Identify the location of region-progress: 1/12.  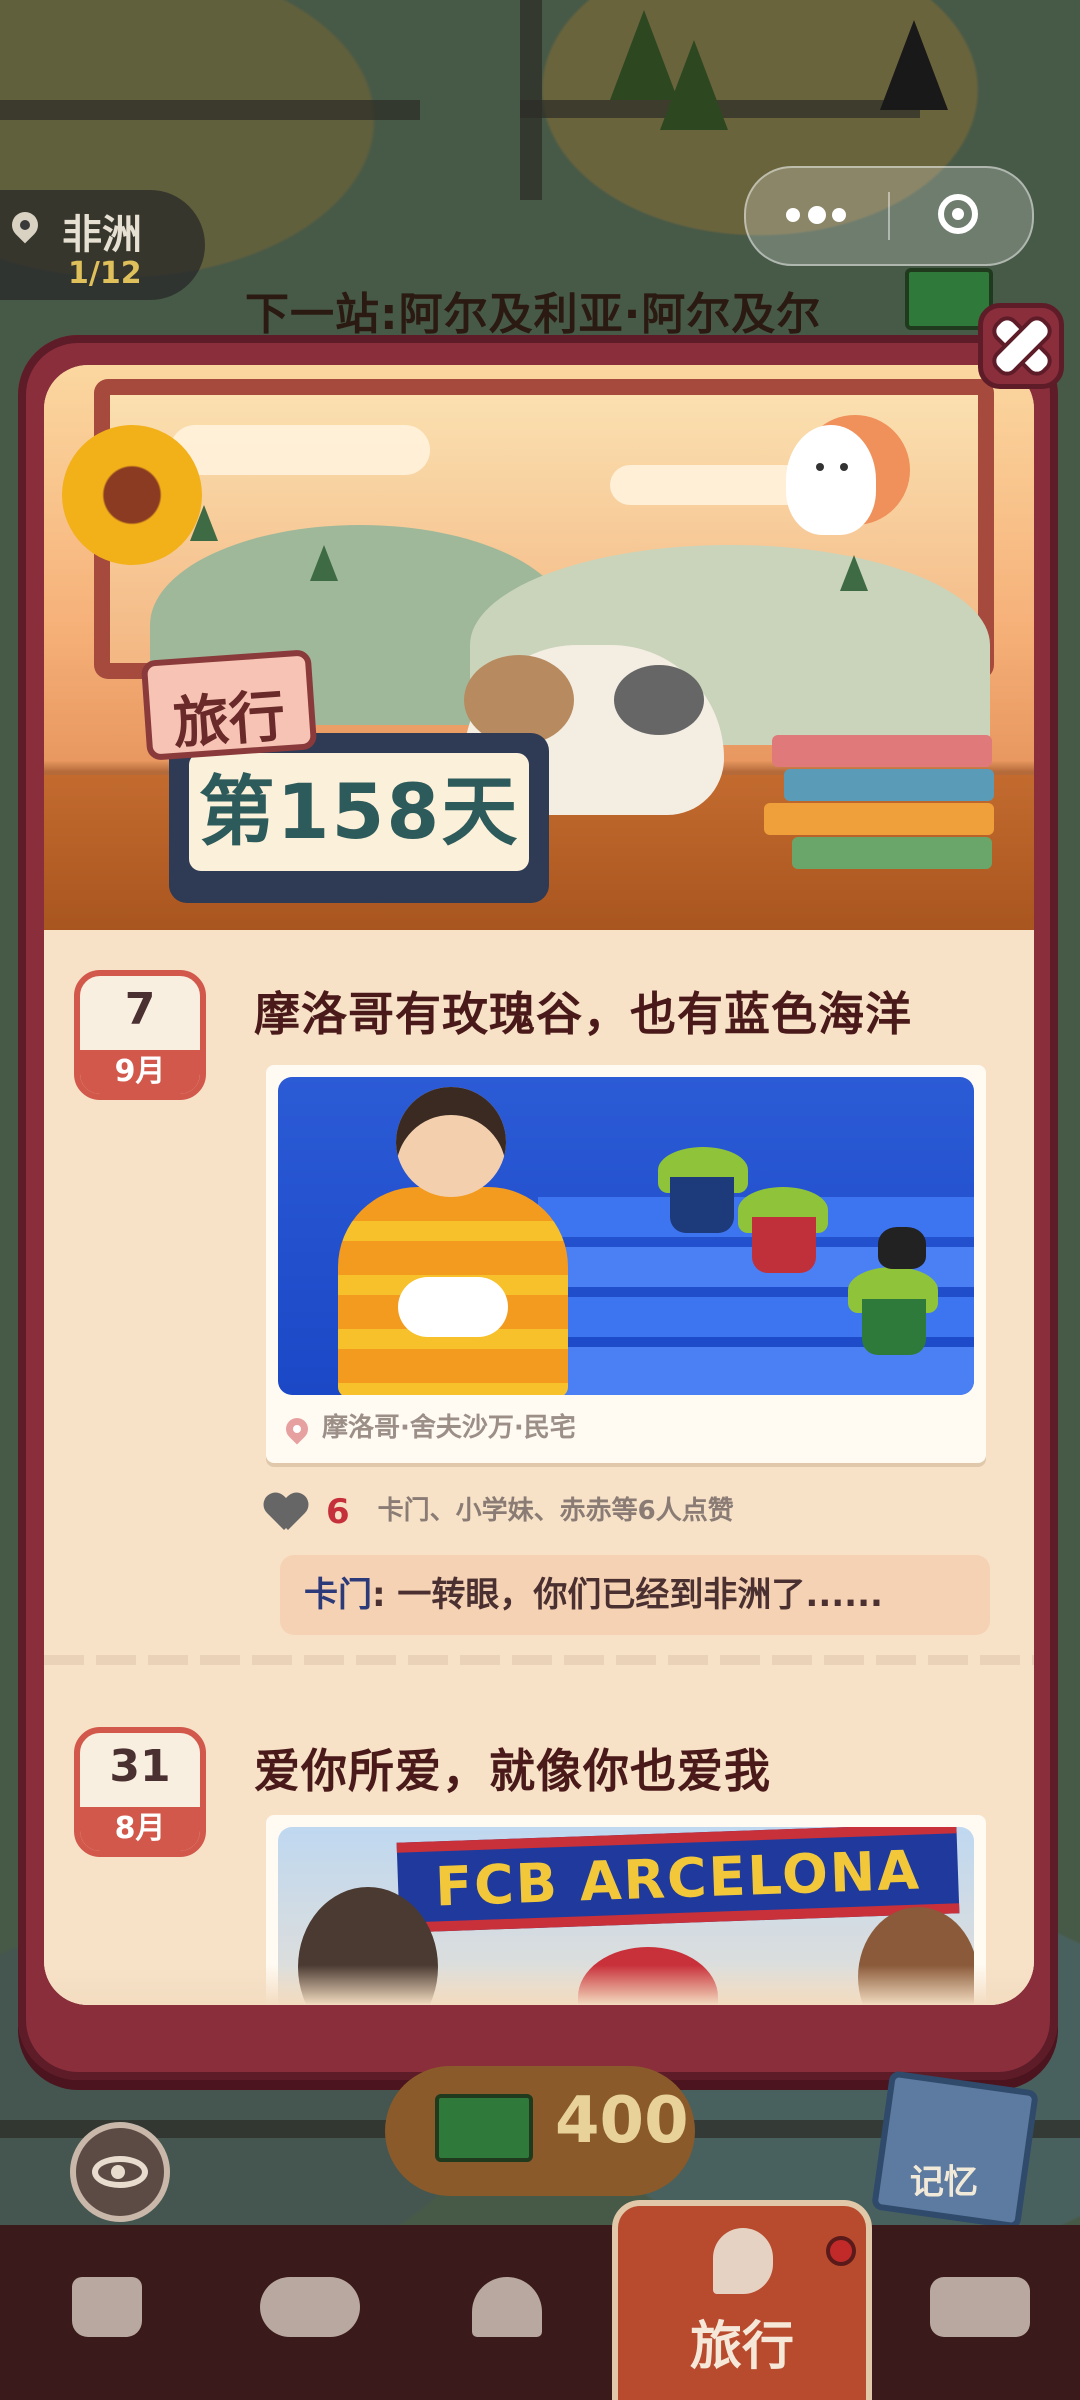
(105, 273).